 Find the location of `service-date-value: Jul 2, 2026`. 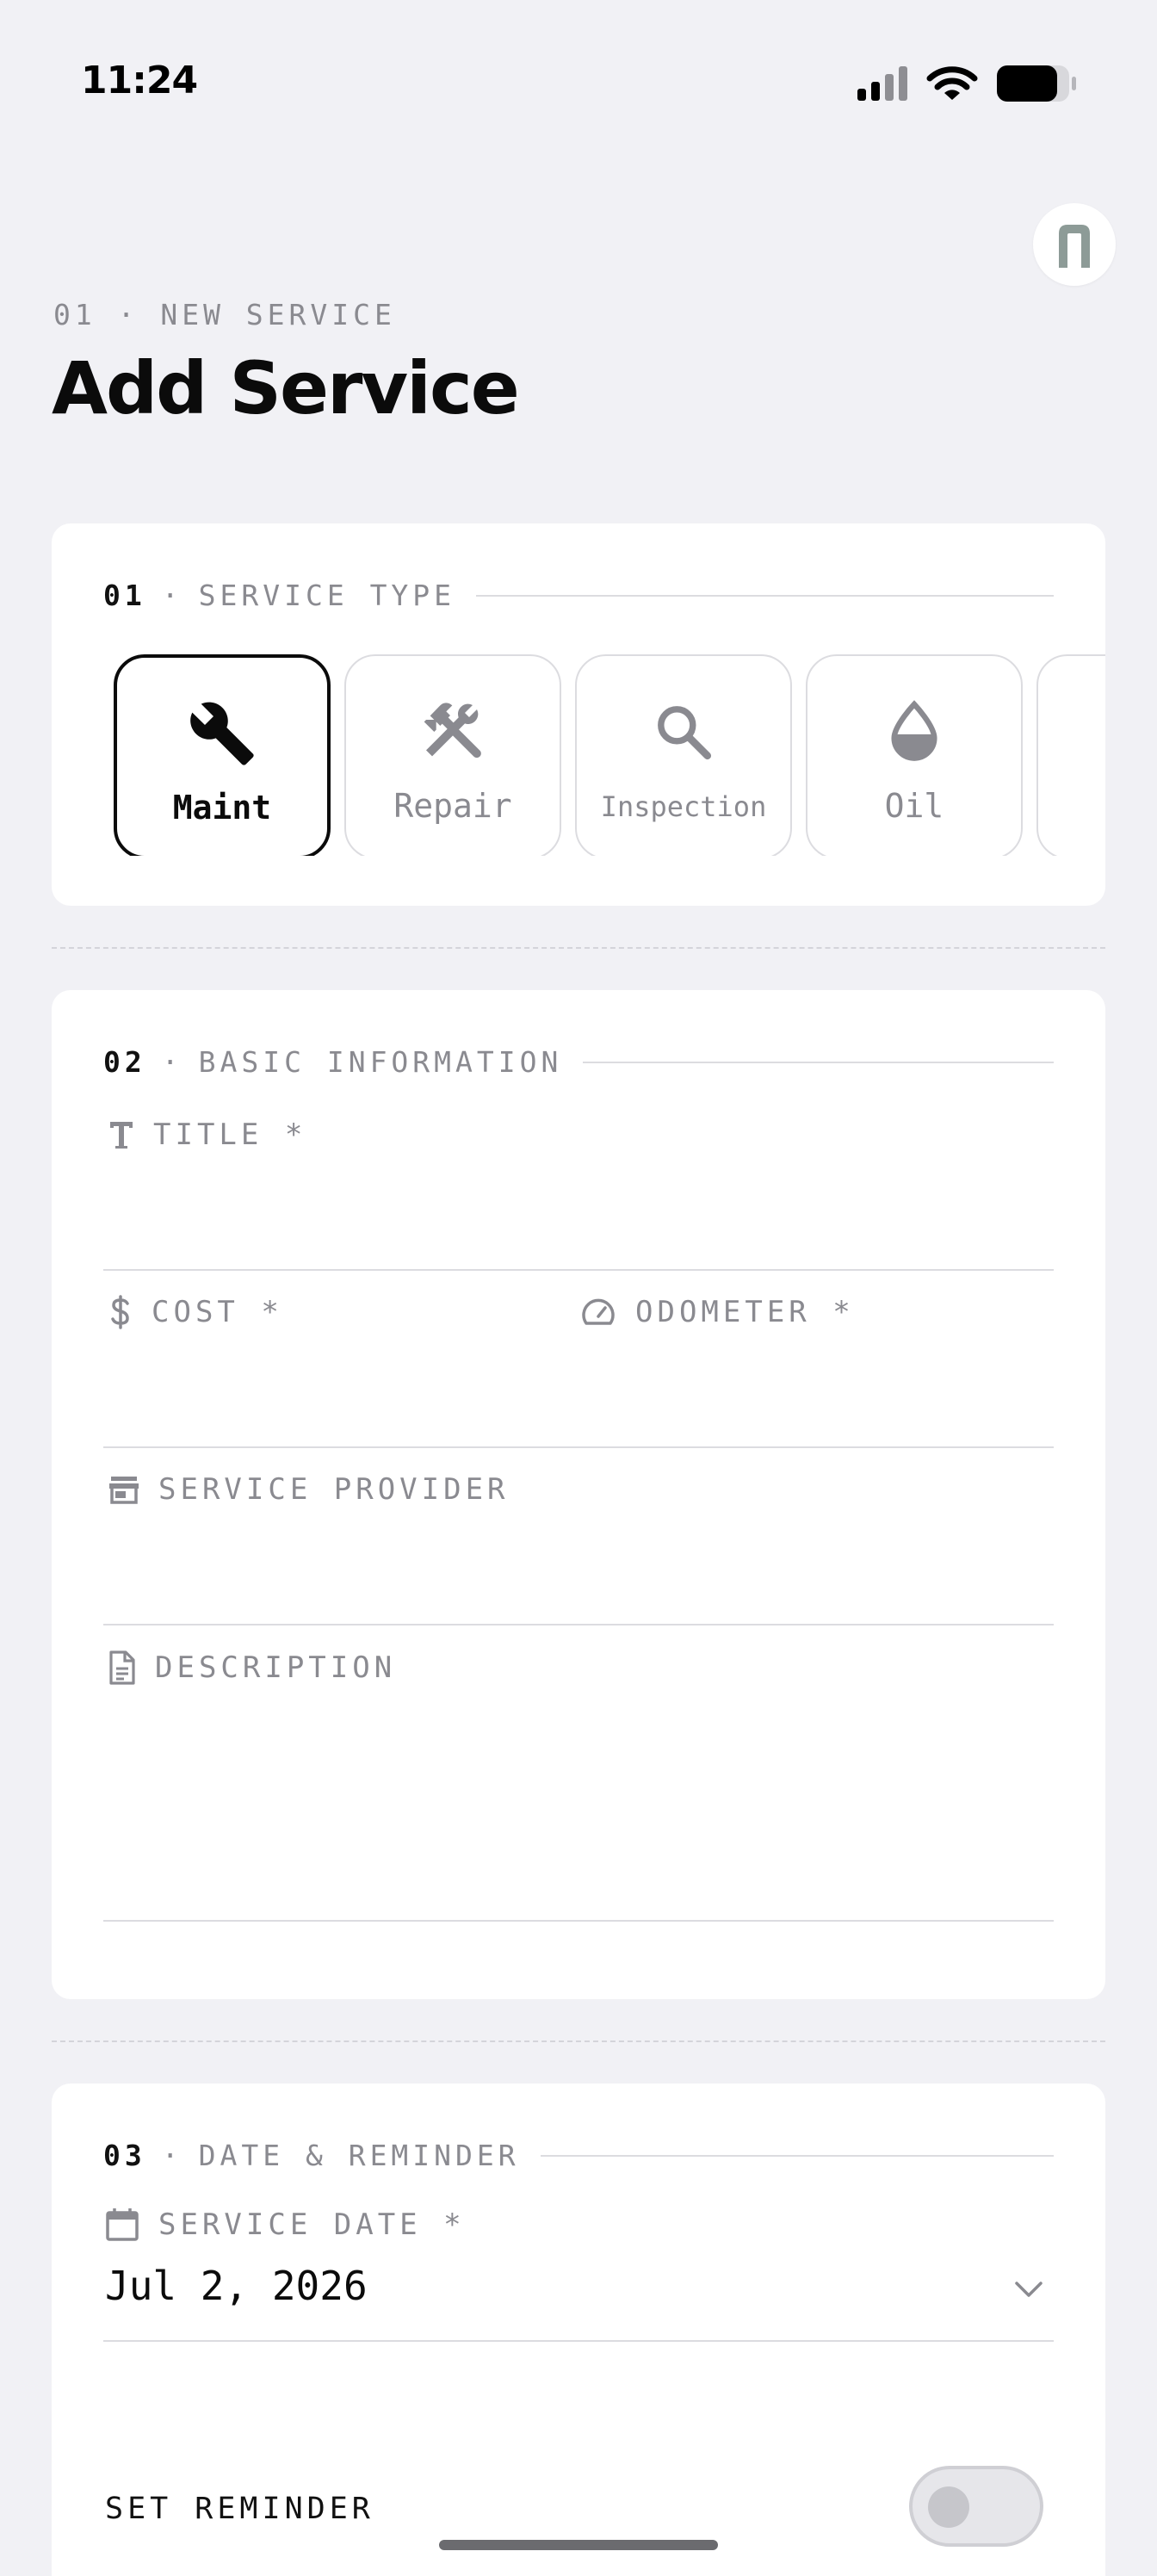

service-date-value: Jul 2, 2026 is located at coordinates (236, 2286).